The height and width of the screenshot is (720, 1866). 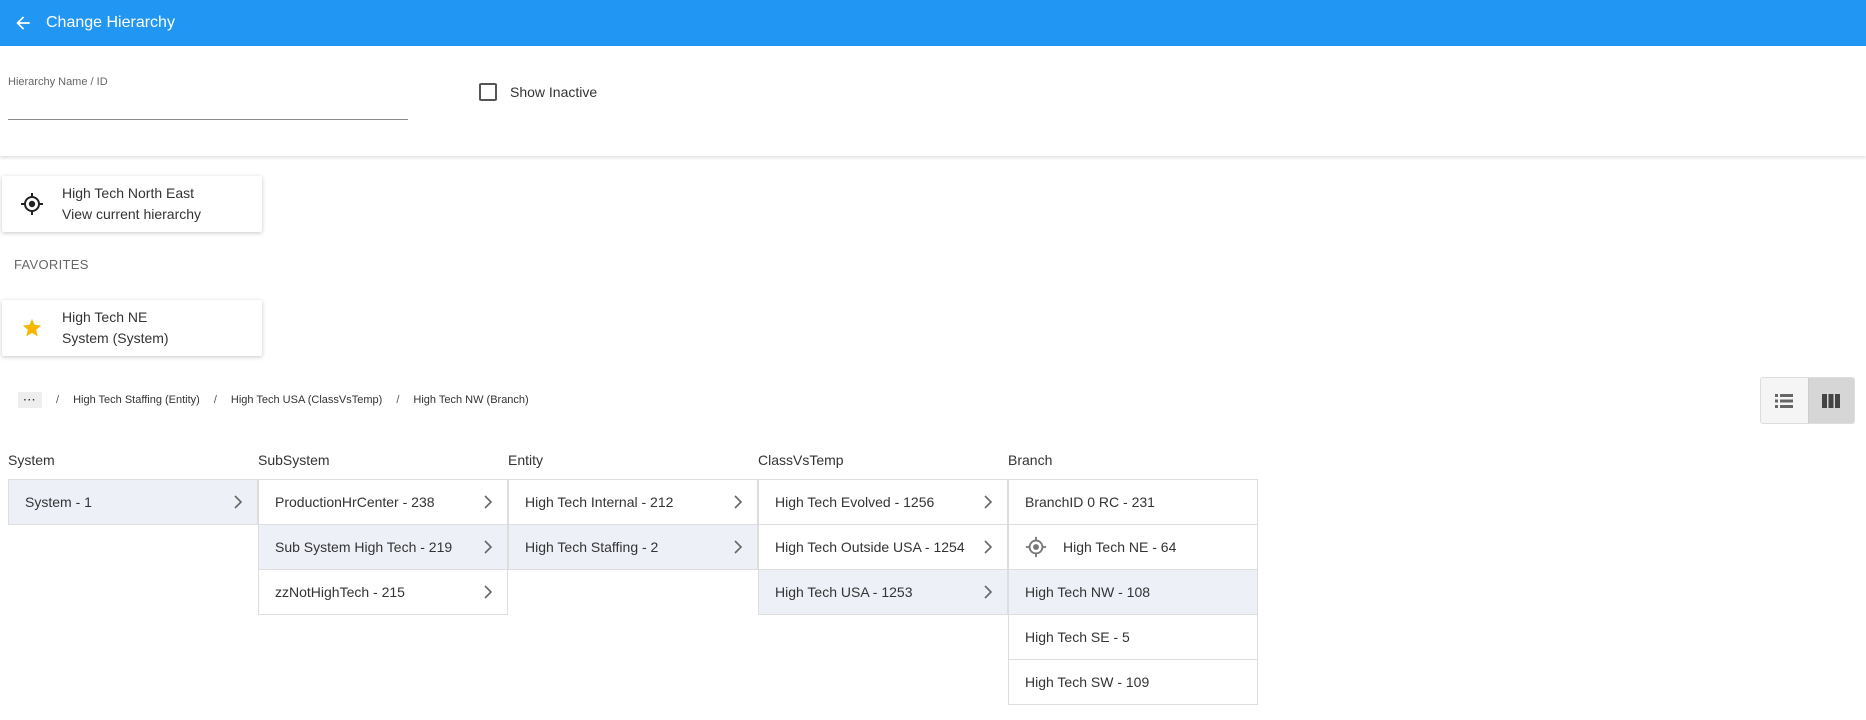 I want to click on column-header-system: System, so click(x=31, y=460).